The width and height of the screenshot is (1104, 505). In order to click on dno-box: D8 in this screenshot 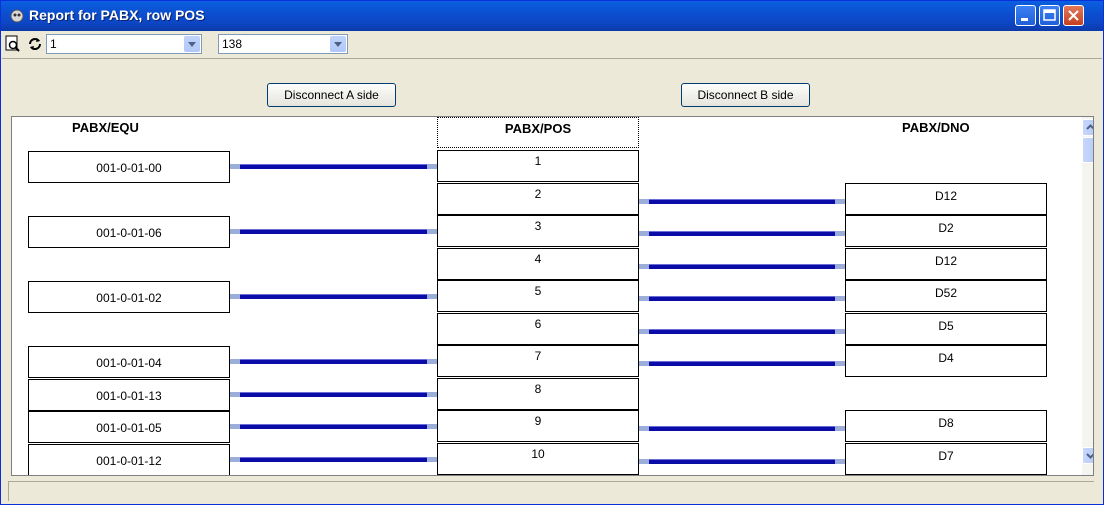, I will do `click(946, 426)`.